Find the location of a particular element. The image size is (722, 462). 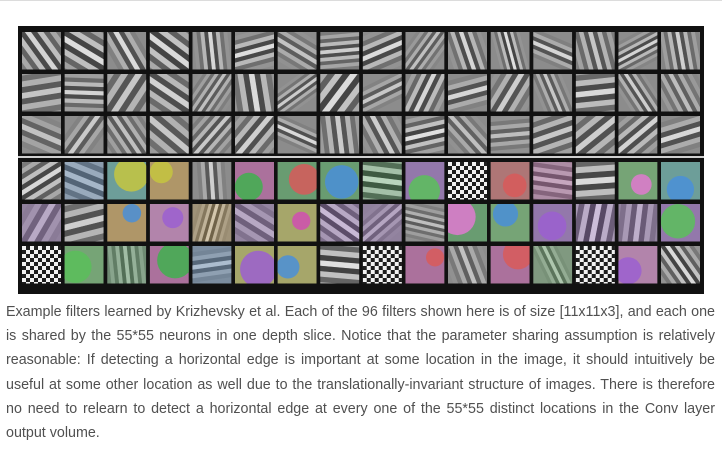

top-divider is located at coordinates (361, 0).